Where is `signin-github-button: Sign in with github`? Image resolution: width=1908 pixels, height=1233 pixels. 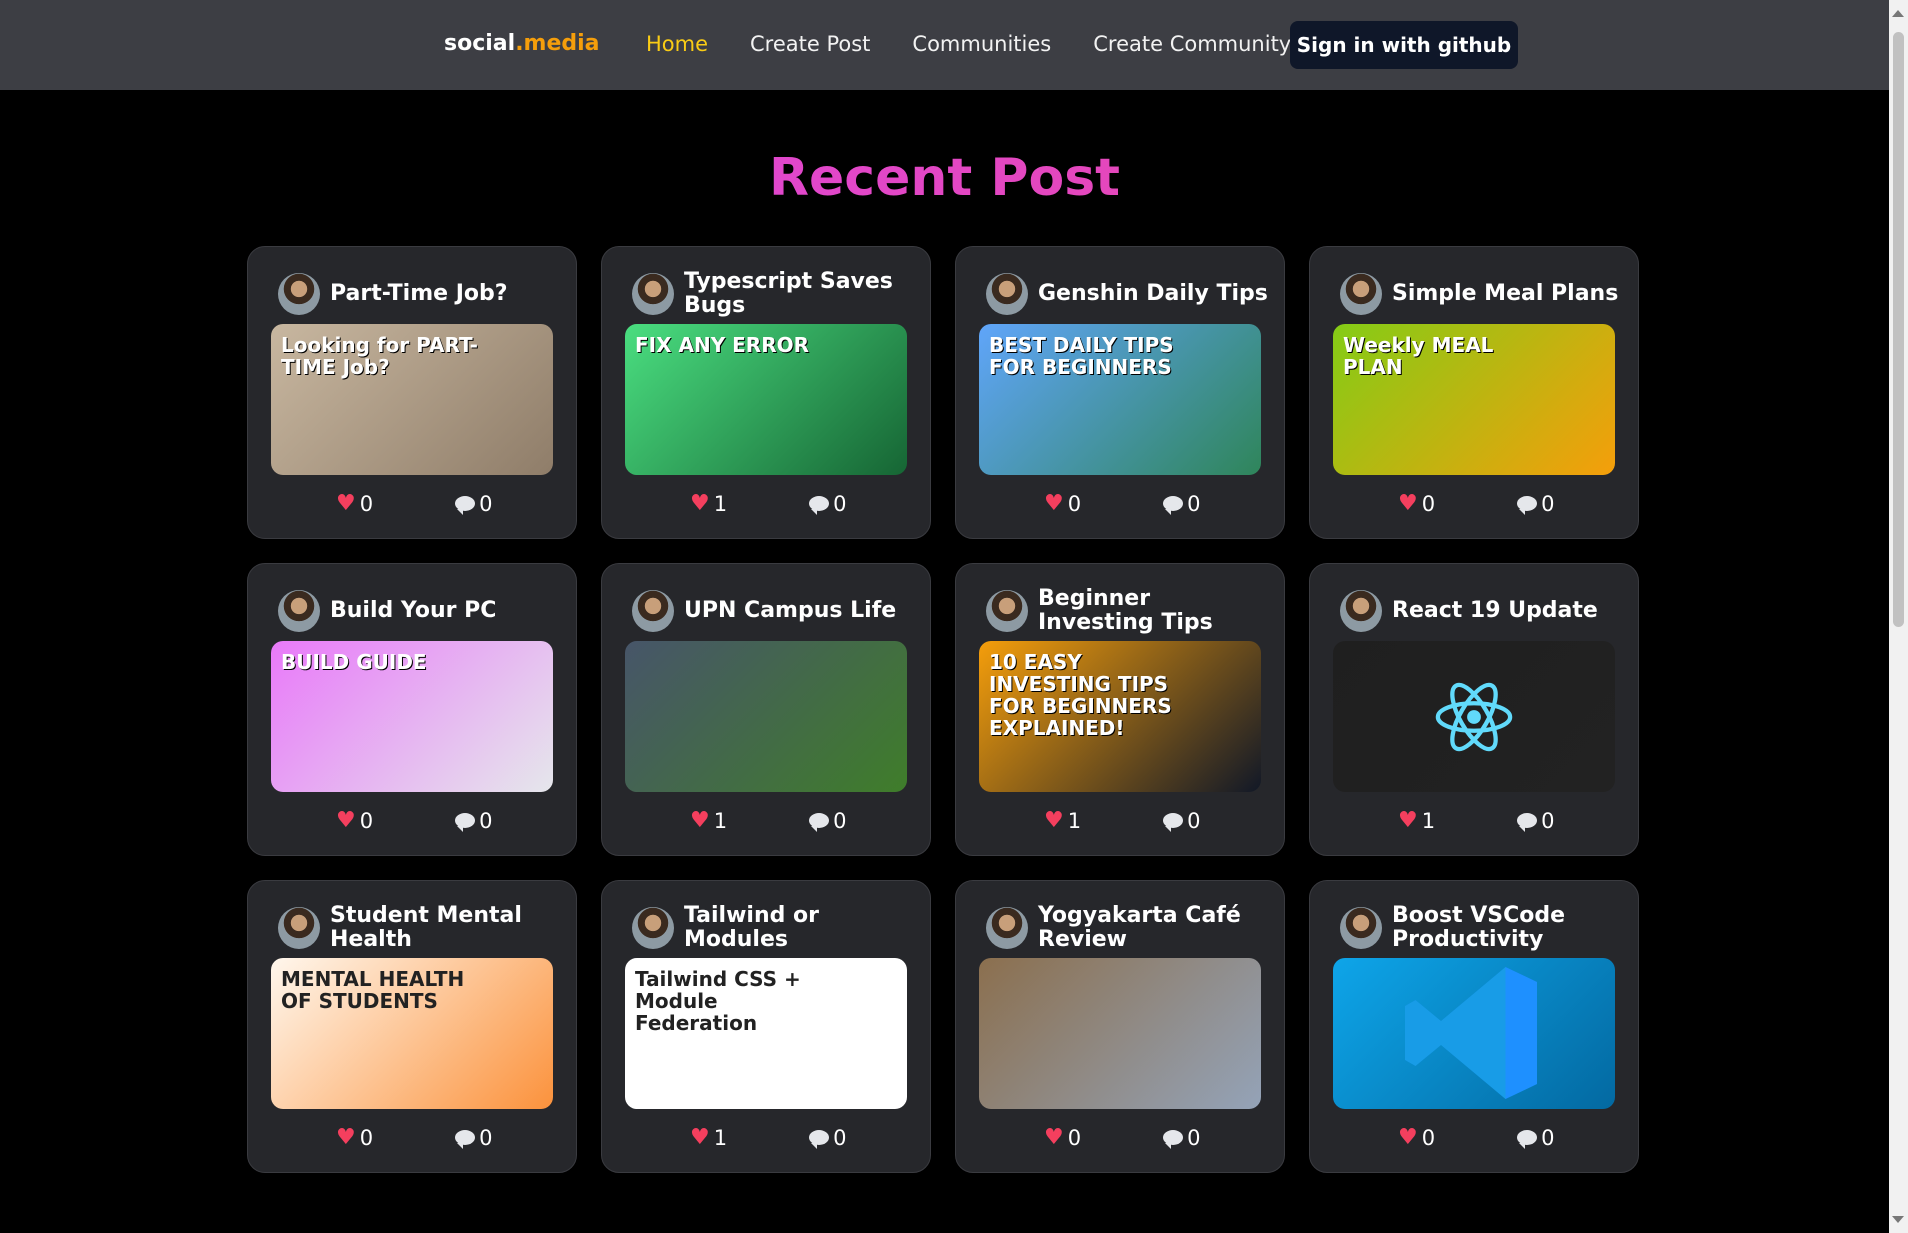 signin-github-button: Sign in with github is located at coordinates (1404, 45).